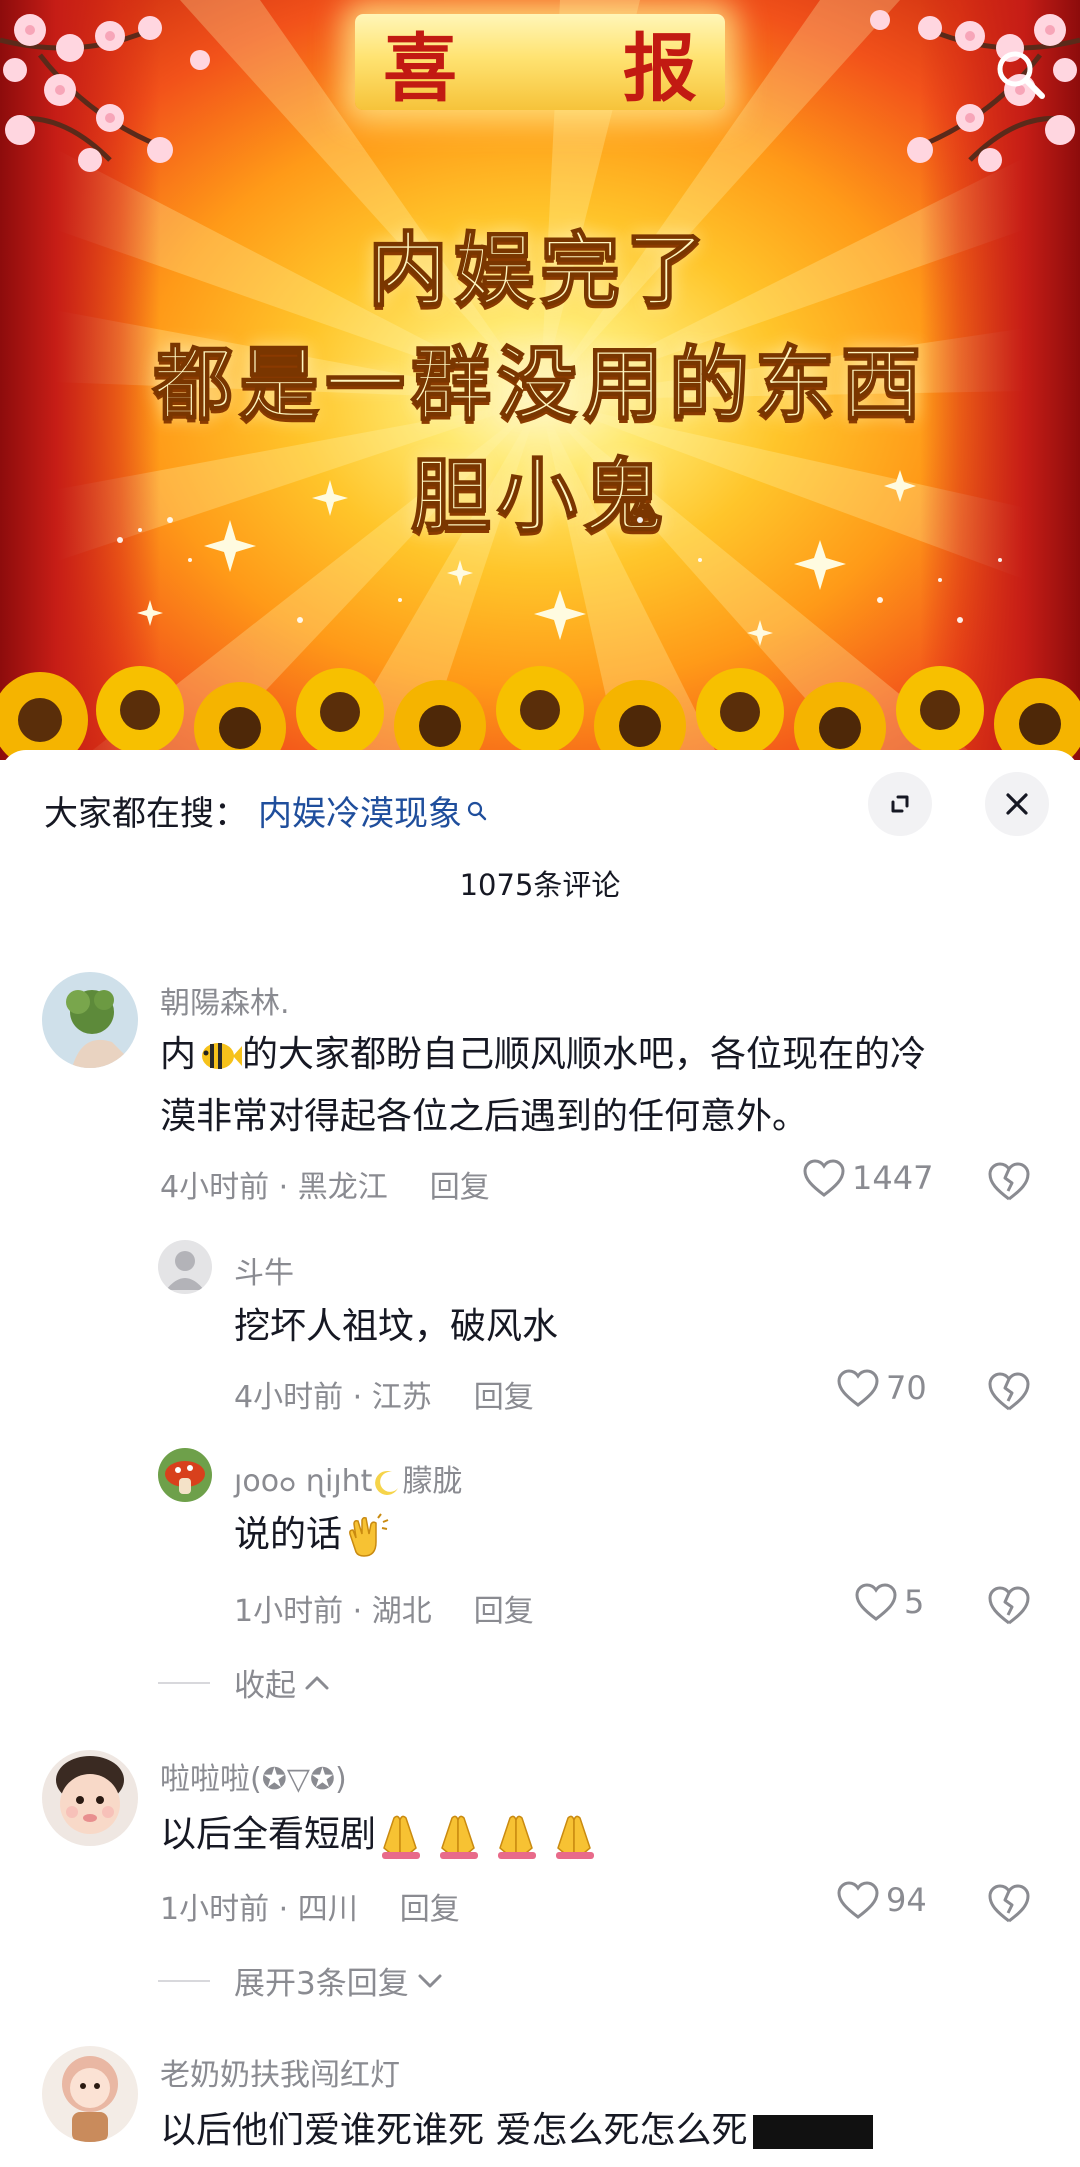 The width and height of the screenshot is (1080, 2167). I want to click on chevron-down-icon, so click(430, 1980).